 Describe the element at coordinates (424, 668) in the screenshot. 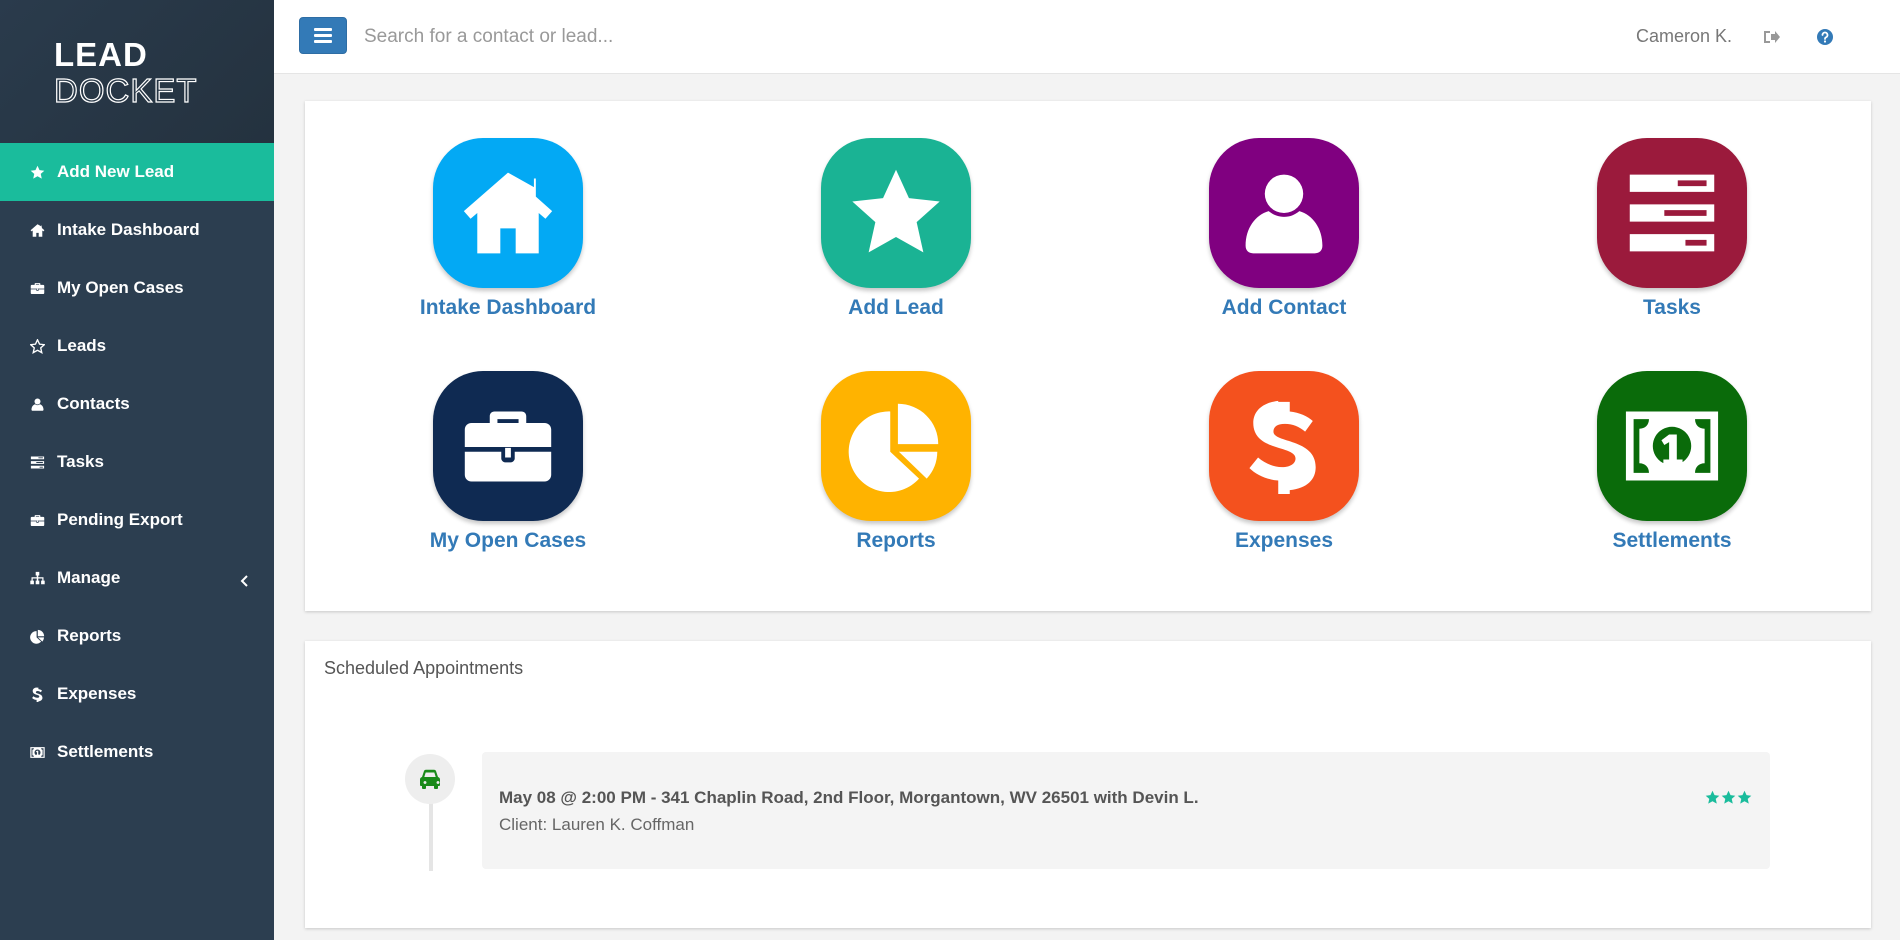

I see `appointments-title: Scheduled Appointments` at that location.